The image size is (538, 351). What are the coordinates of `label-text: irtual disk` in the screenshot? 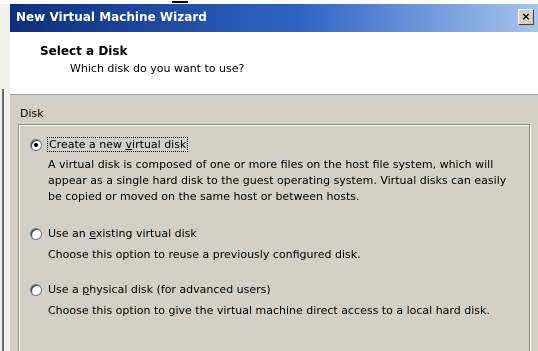 It's located at (159, 144).